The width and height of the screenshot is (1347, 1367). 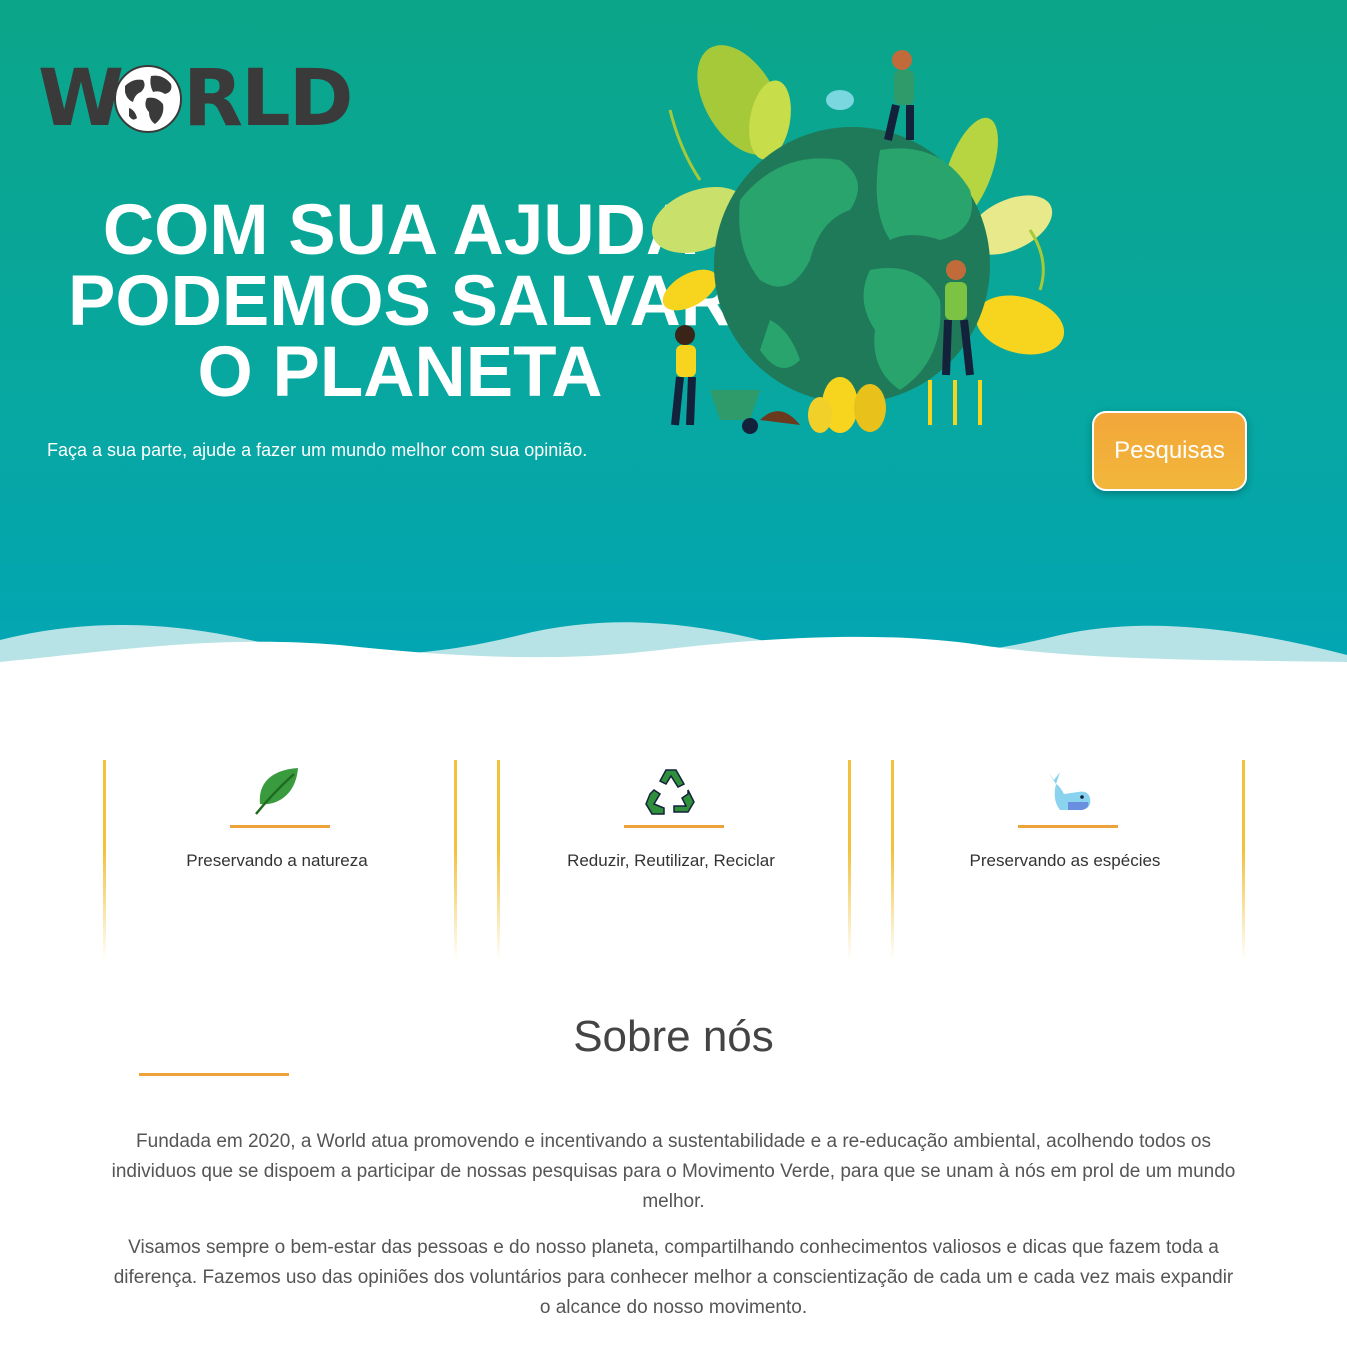 I want to click on logo-globe-icon, so click(x=148, y=99).